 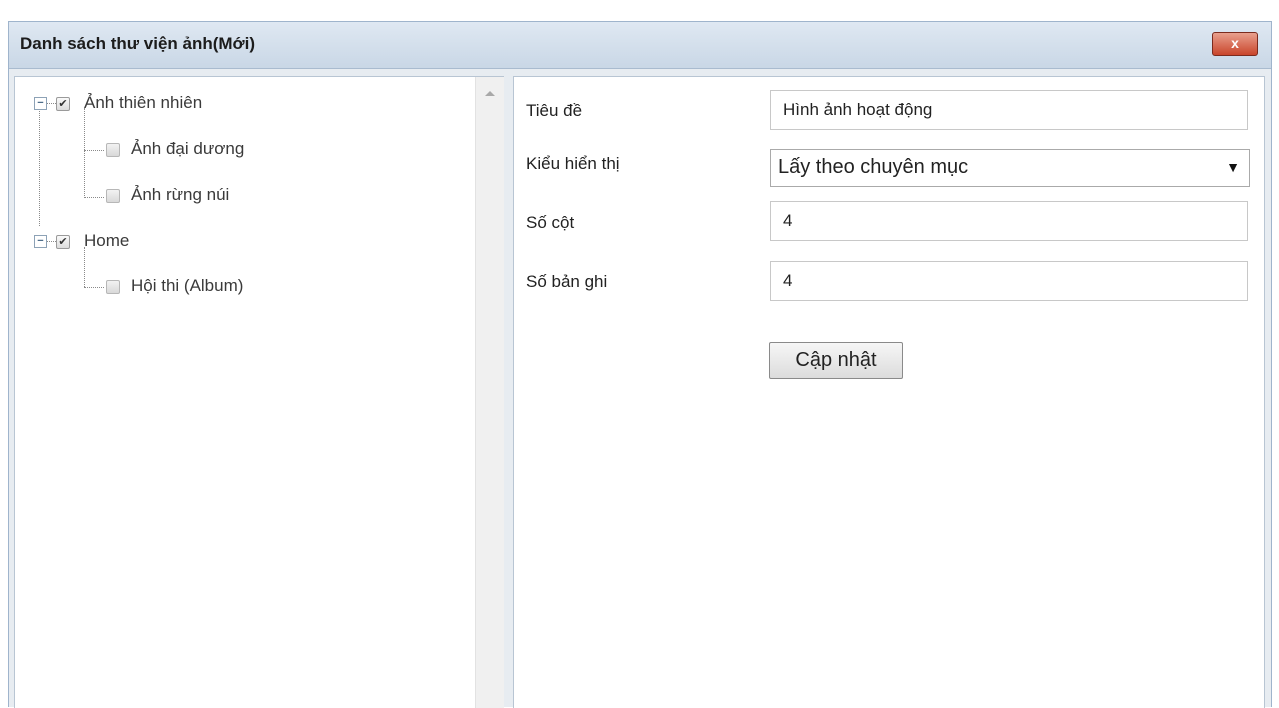 What do you see at coordinates (573, 163) in the screenshot?
I see `display-type-label: Kiểu hiển thị` at bounding box center [573, 163].